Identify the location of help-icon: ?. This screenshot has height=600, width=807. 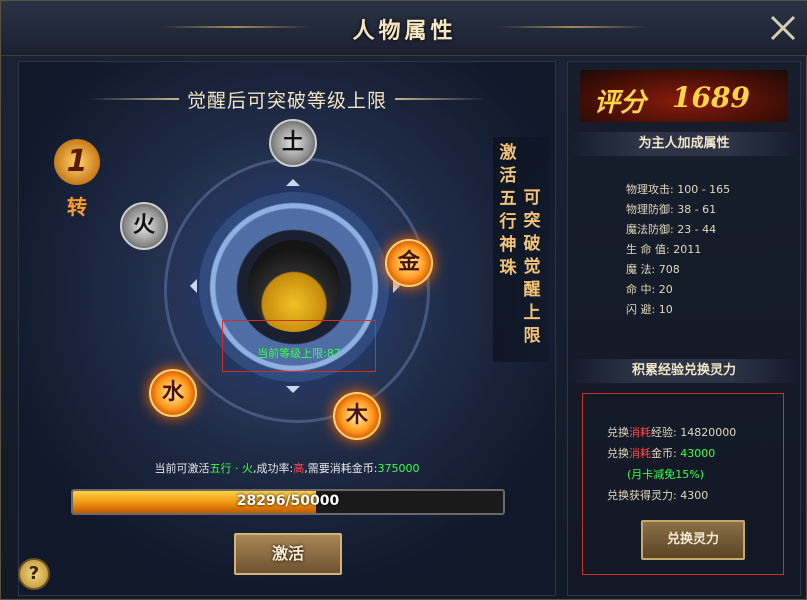
(34, 574).